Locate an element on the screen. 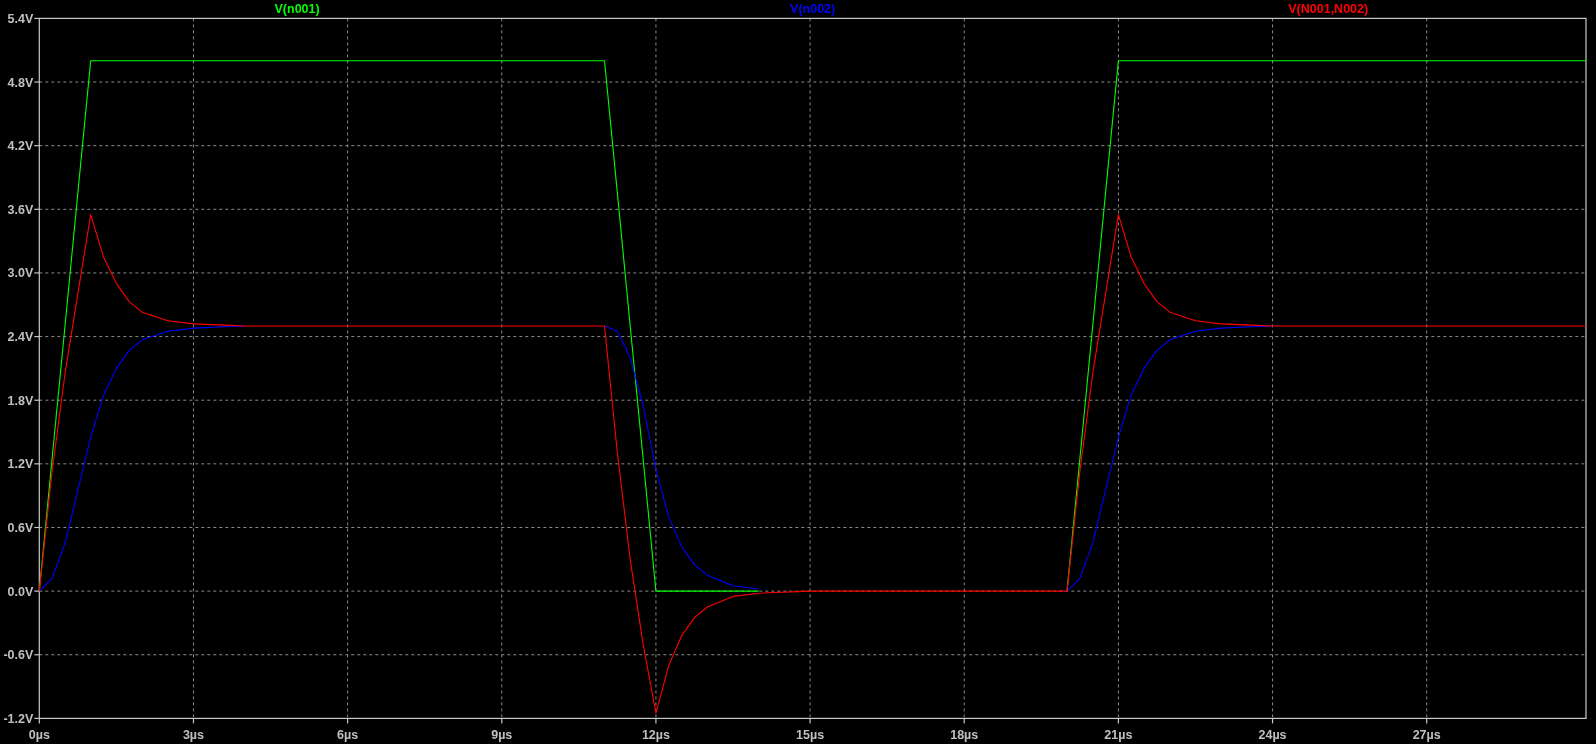 This screenshot has width=1596, height=744. y-tick-label: 4.8V is located at coordinates (20, 82).